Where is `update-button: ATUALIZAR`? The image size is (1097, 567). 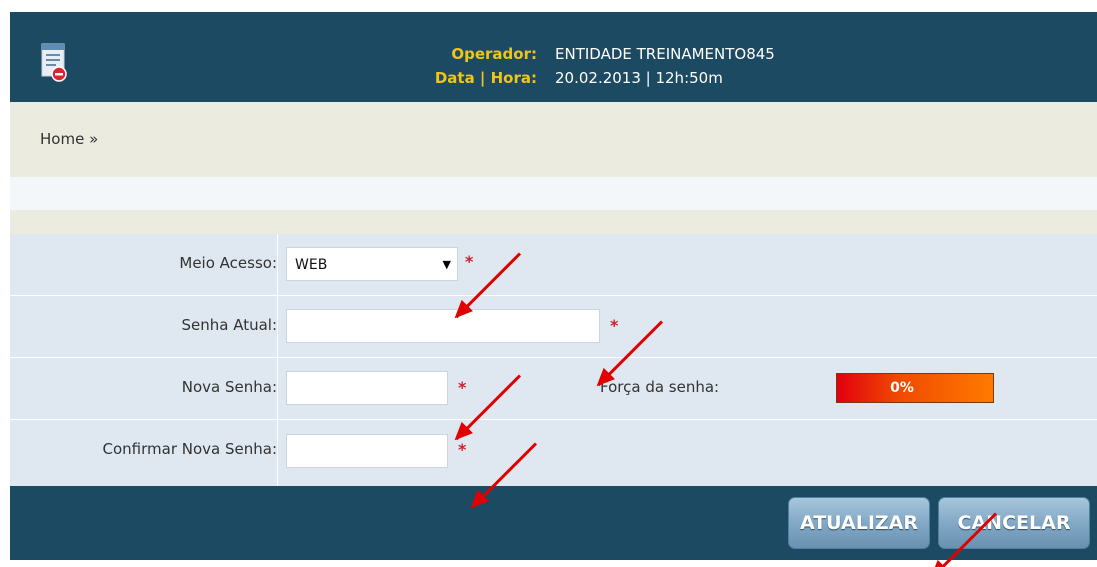
update-button: ATUALIZAR is located at coordinates (859, 523).